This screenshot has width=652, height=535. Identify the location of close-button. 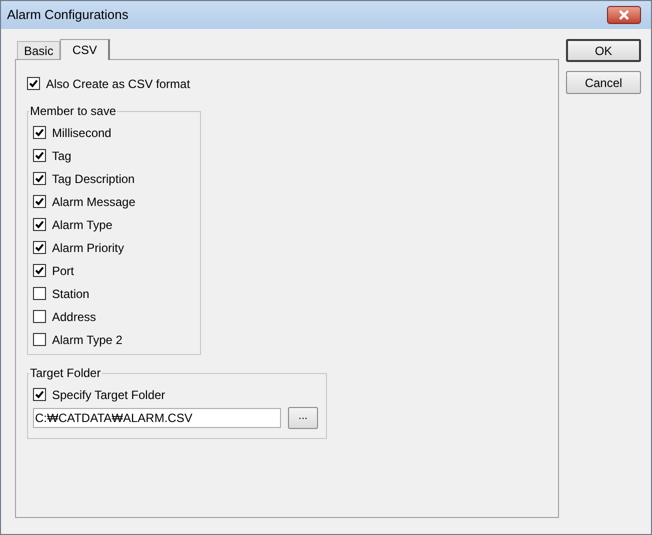
(624, 15).